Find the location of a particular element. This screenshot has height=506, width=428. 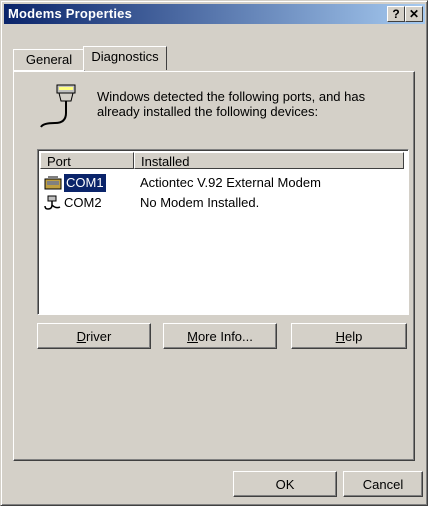

help-accel: H is located at coordinates (340, 336).